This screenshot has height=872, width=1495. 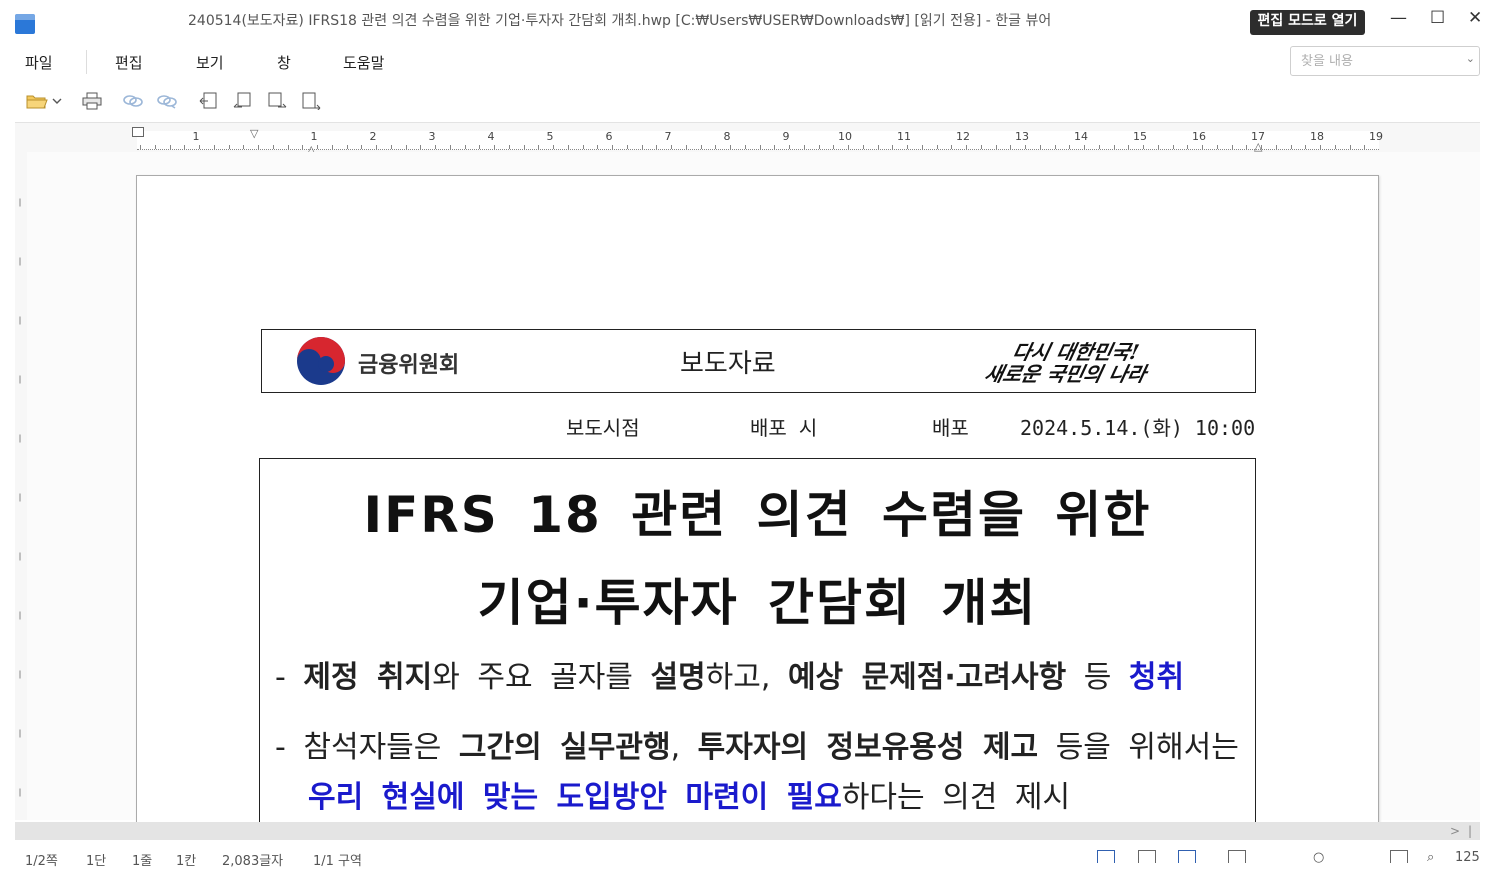 I want to click on minimize-button: —, so click(x=1398, y=18).